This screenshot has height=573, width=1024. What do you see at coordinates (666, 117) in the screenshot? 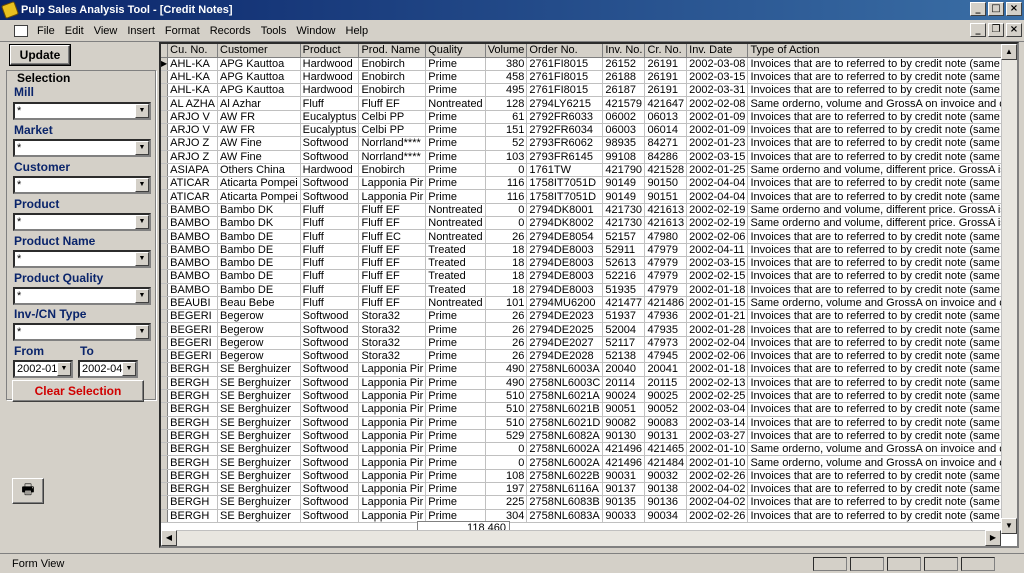
I see `cell-cr-no: 06013` at bounding box center [666, 117].